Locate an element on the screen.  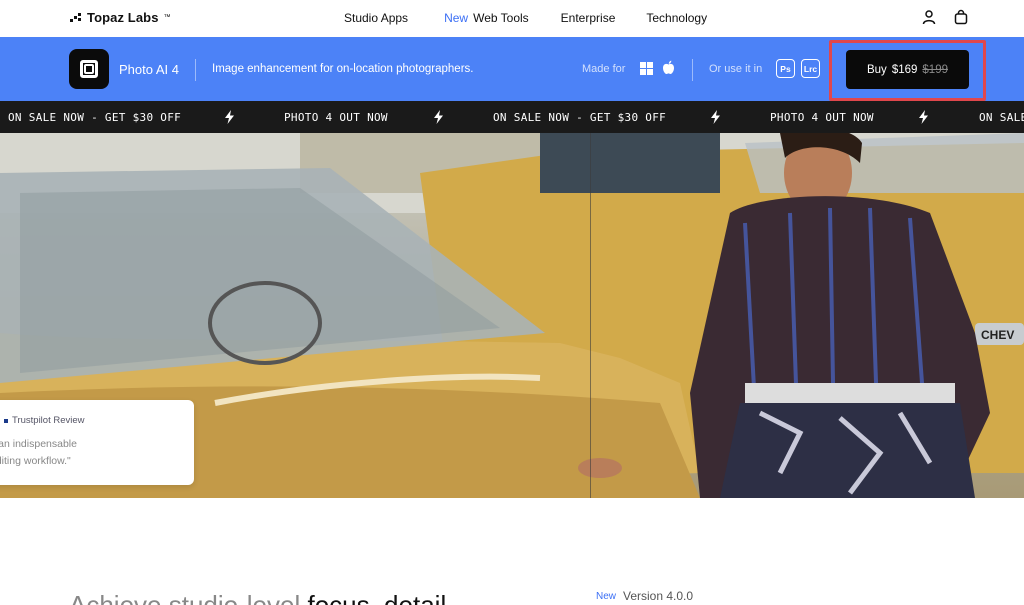
buy-label: Buy is located at coordinates (876, 69).